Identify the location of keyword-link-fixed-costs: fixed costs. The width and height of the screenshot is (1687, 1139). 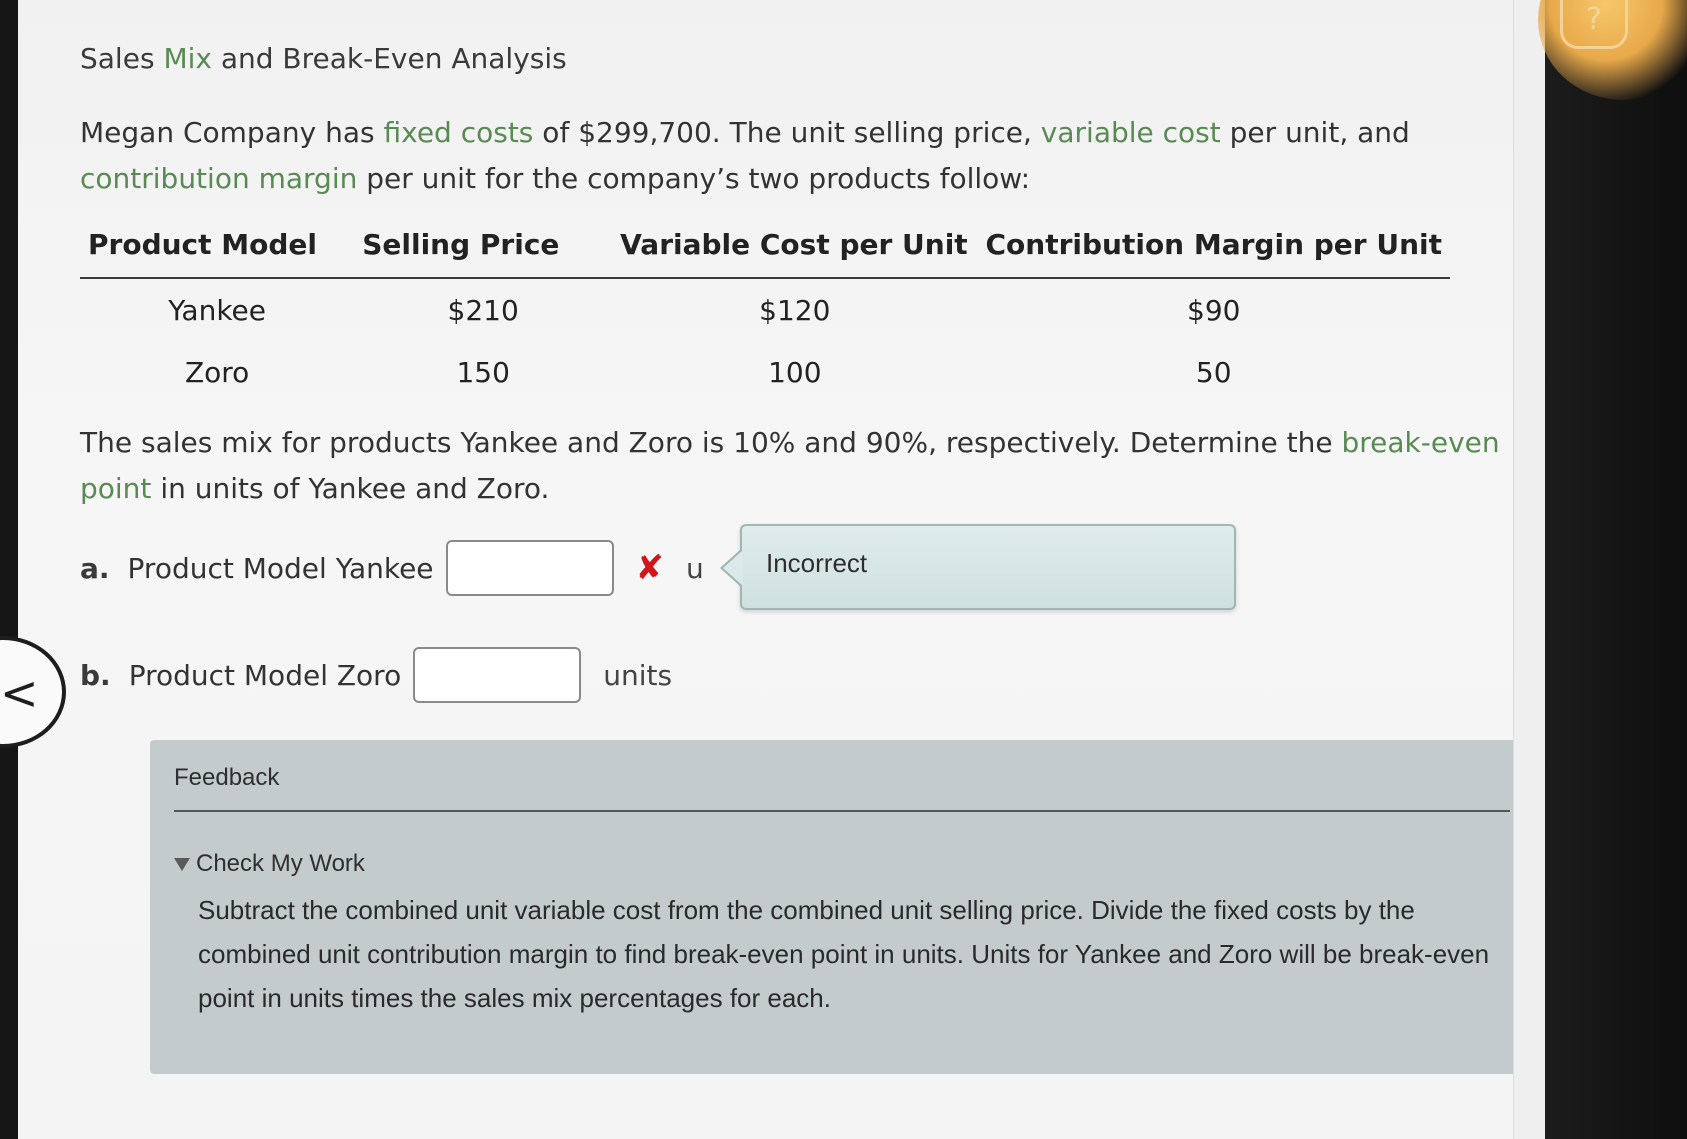
(458, 132).